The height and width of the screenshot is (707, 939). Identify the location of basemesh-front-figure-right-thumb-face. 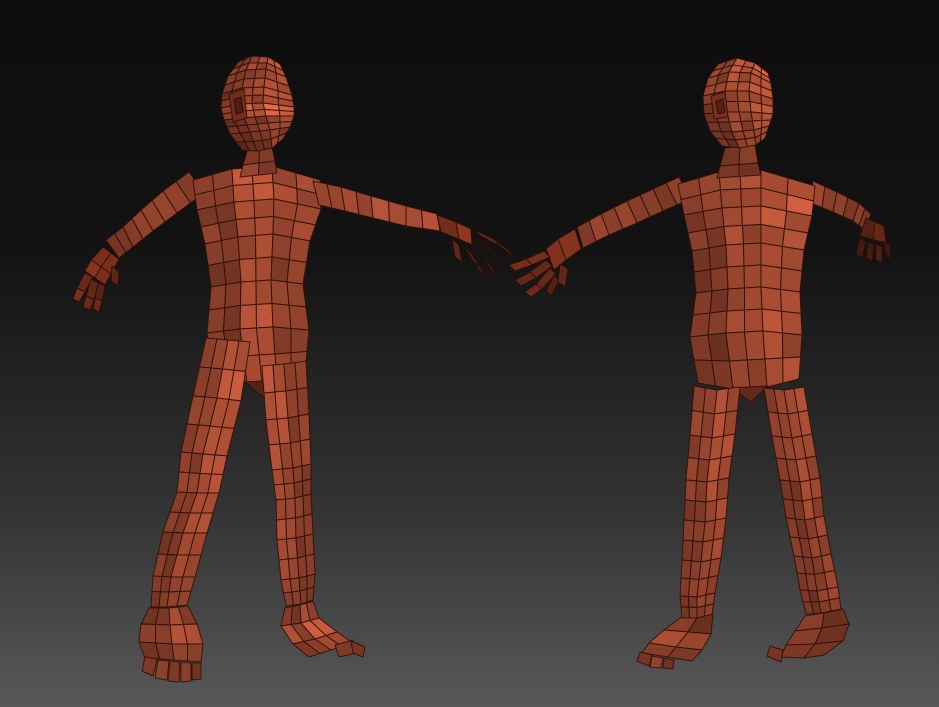
(457, 250).